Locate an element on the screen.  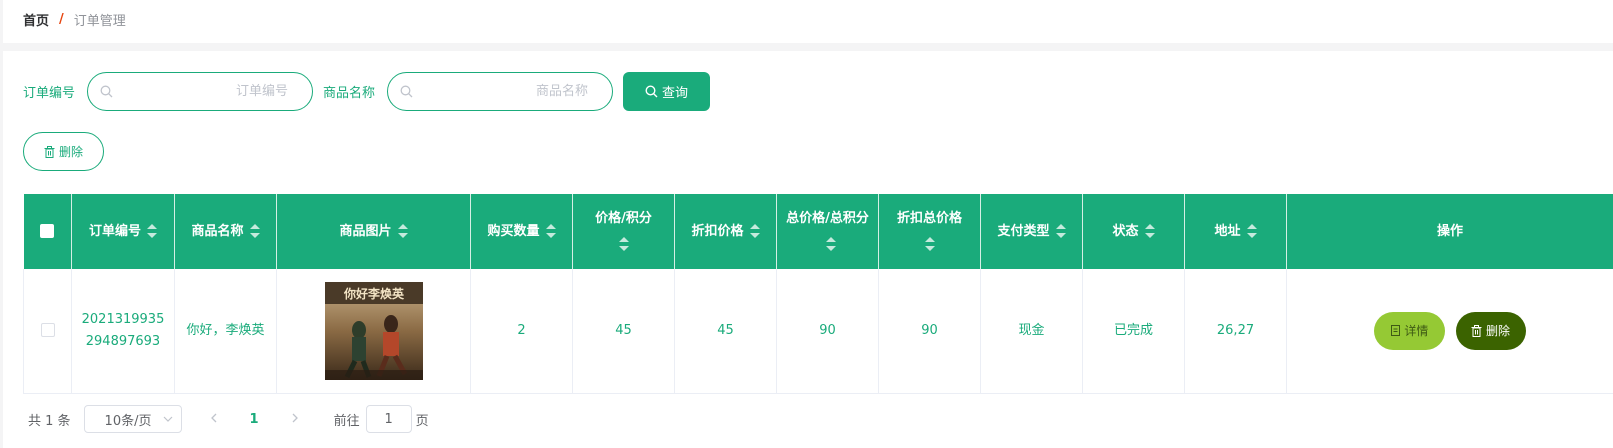
next-page-button is located at coordinates (295, 419).